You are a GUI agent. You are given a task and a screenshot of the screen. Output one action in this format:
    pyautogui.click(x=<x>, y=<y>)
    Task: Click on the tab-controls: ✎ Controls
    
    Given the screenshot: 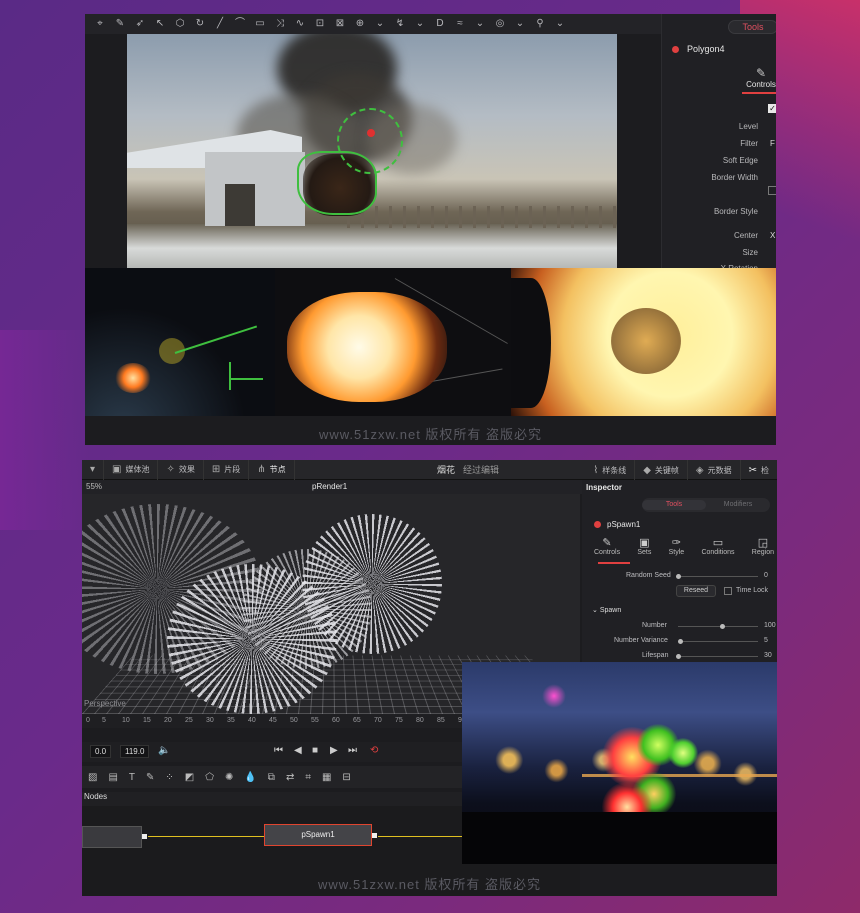 What is the action you would take?
    pyautogui.click(x=760, y=77)
    